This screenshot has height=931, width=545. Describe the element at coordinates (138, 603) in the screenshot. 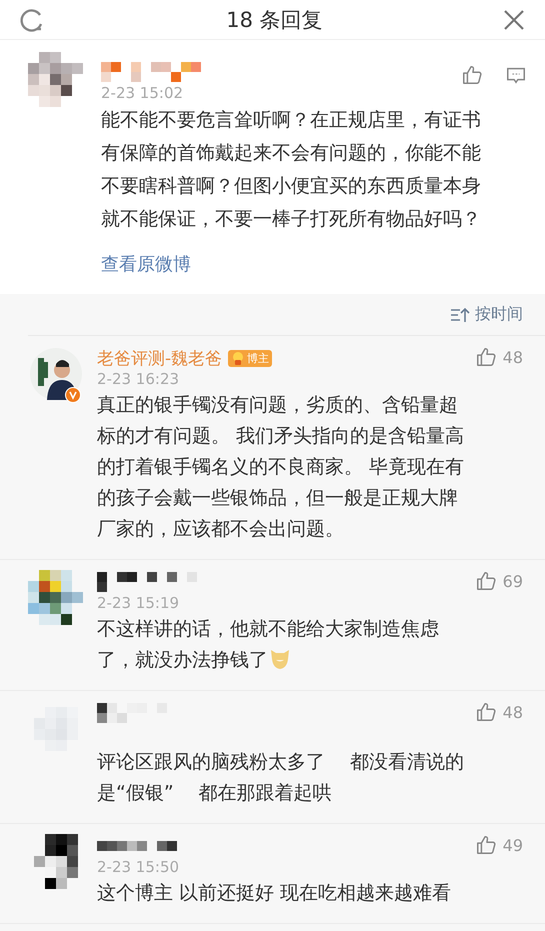

I see `comment-time: 2-23 15:19` at that location.